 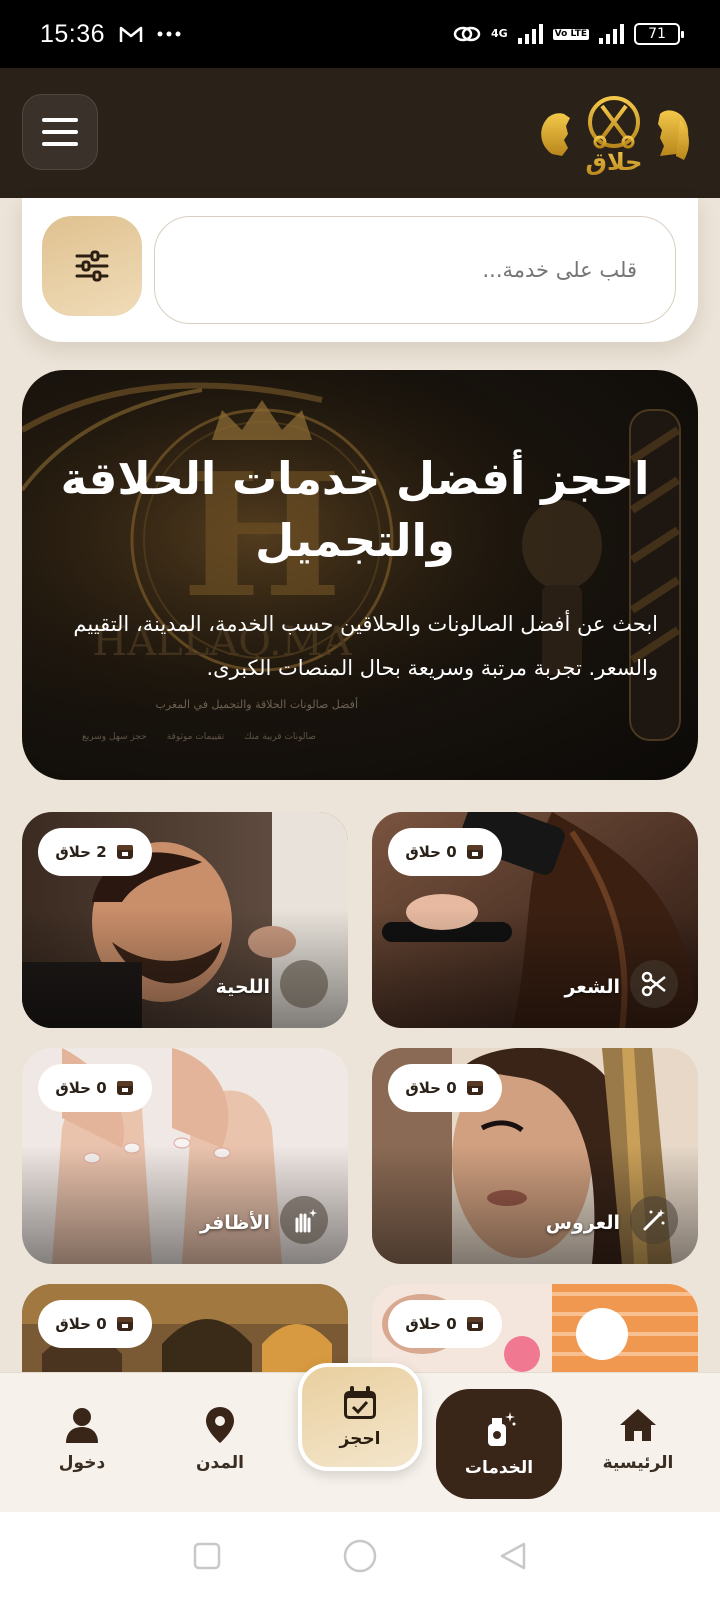 What do you see at coordinates (654, 984) in the screenshot?
I see `scissors-icon` at bounding box center [654, 984].